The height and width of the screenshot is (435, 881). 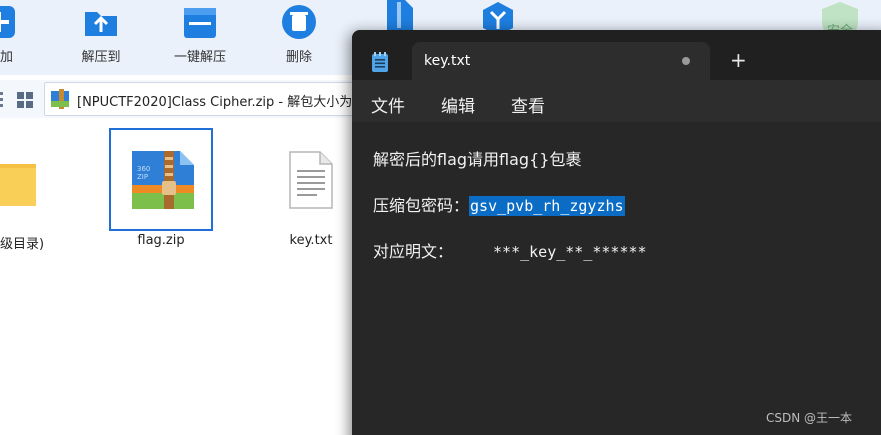 What do you see at coordinates (413, 251) in the screenshot?
I see `plaintext-label: 对应明文：` at bounding box center [413, 251].